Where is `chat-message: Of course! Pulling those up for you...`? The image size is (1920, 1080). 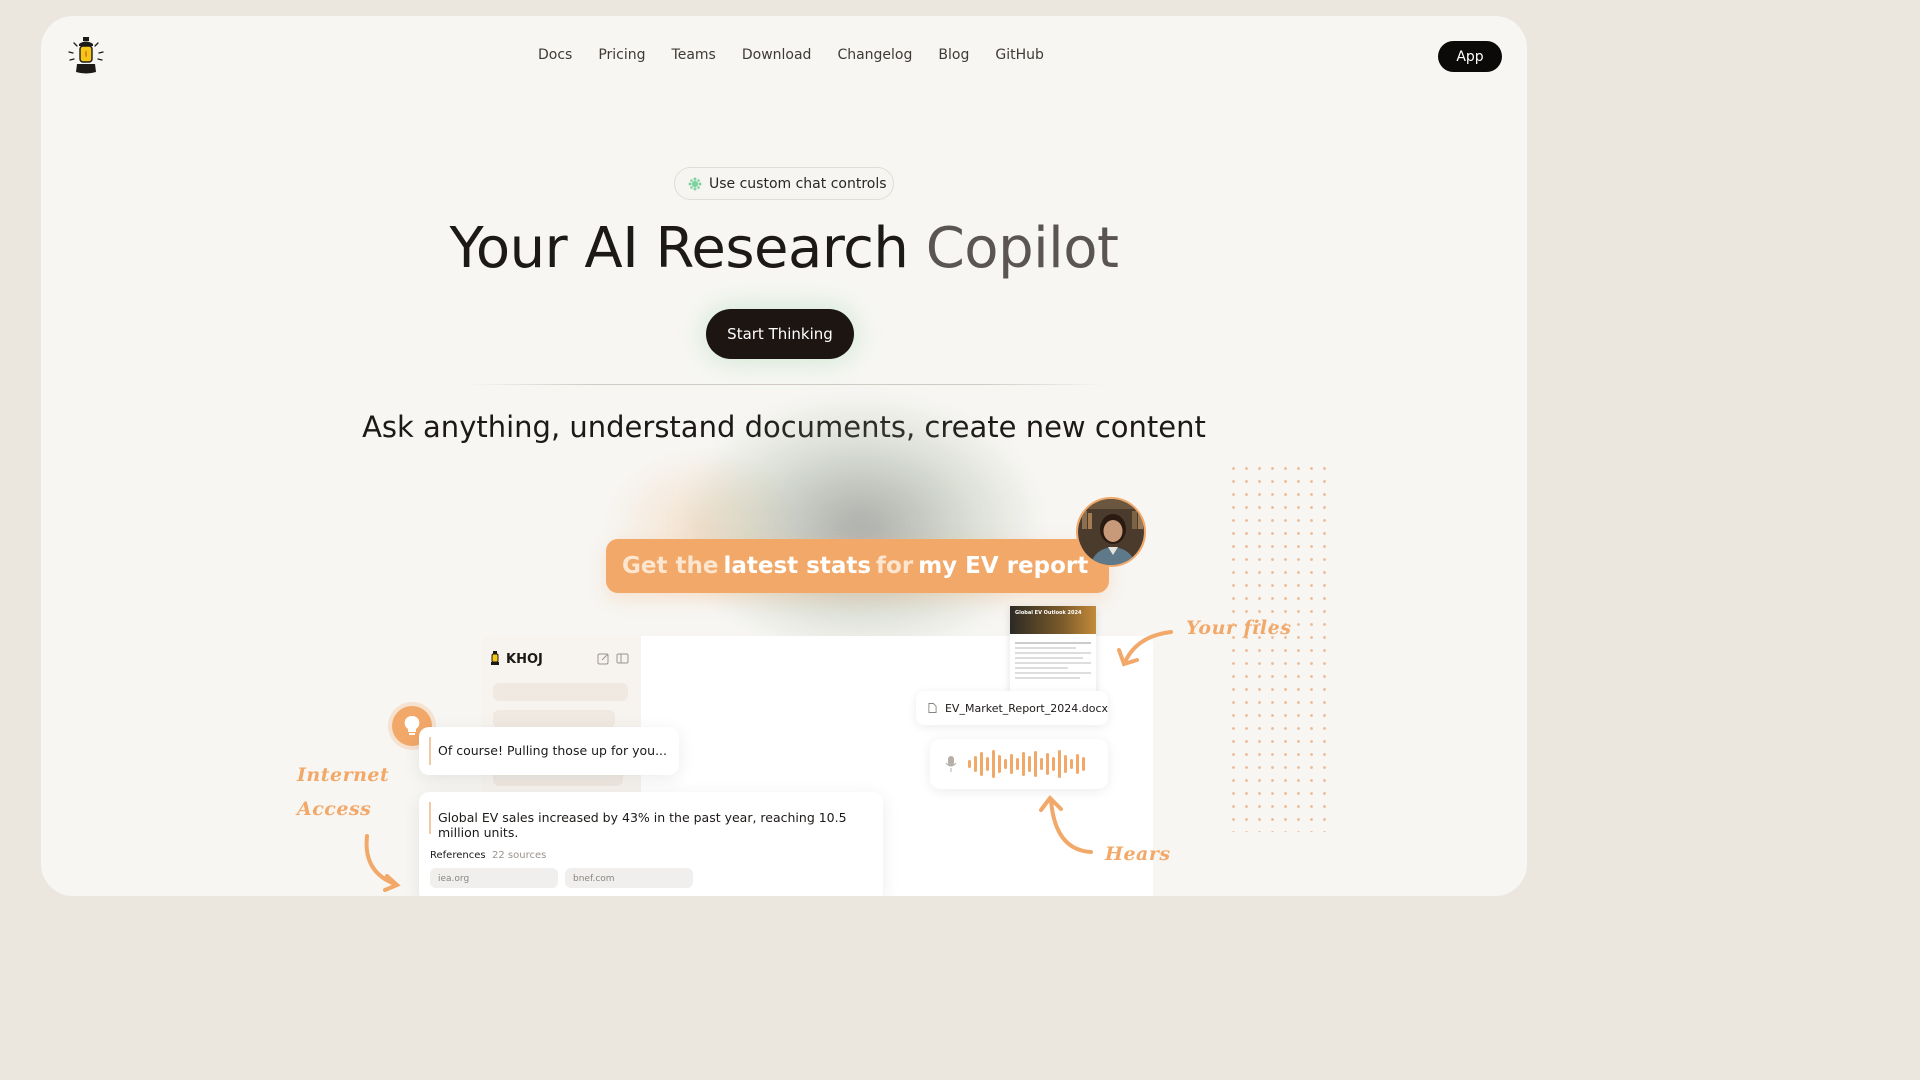
chat-message: Of course! Pulling those up for you... is located at coordinates (549, 751).